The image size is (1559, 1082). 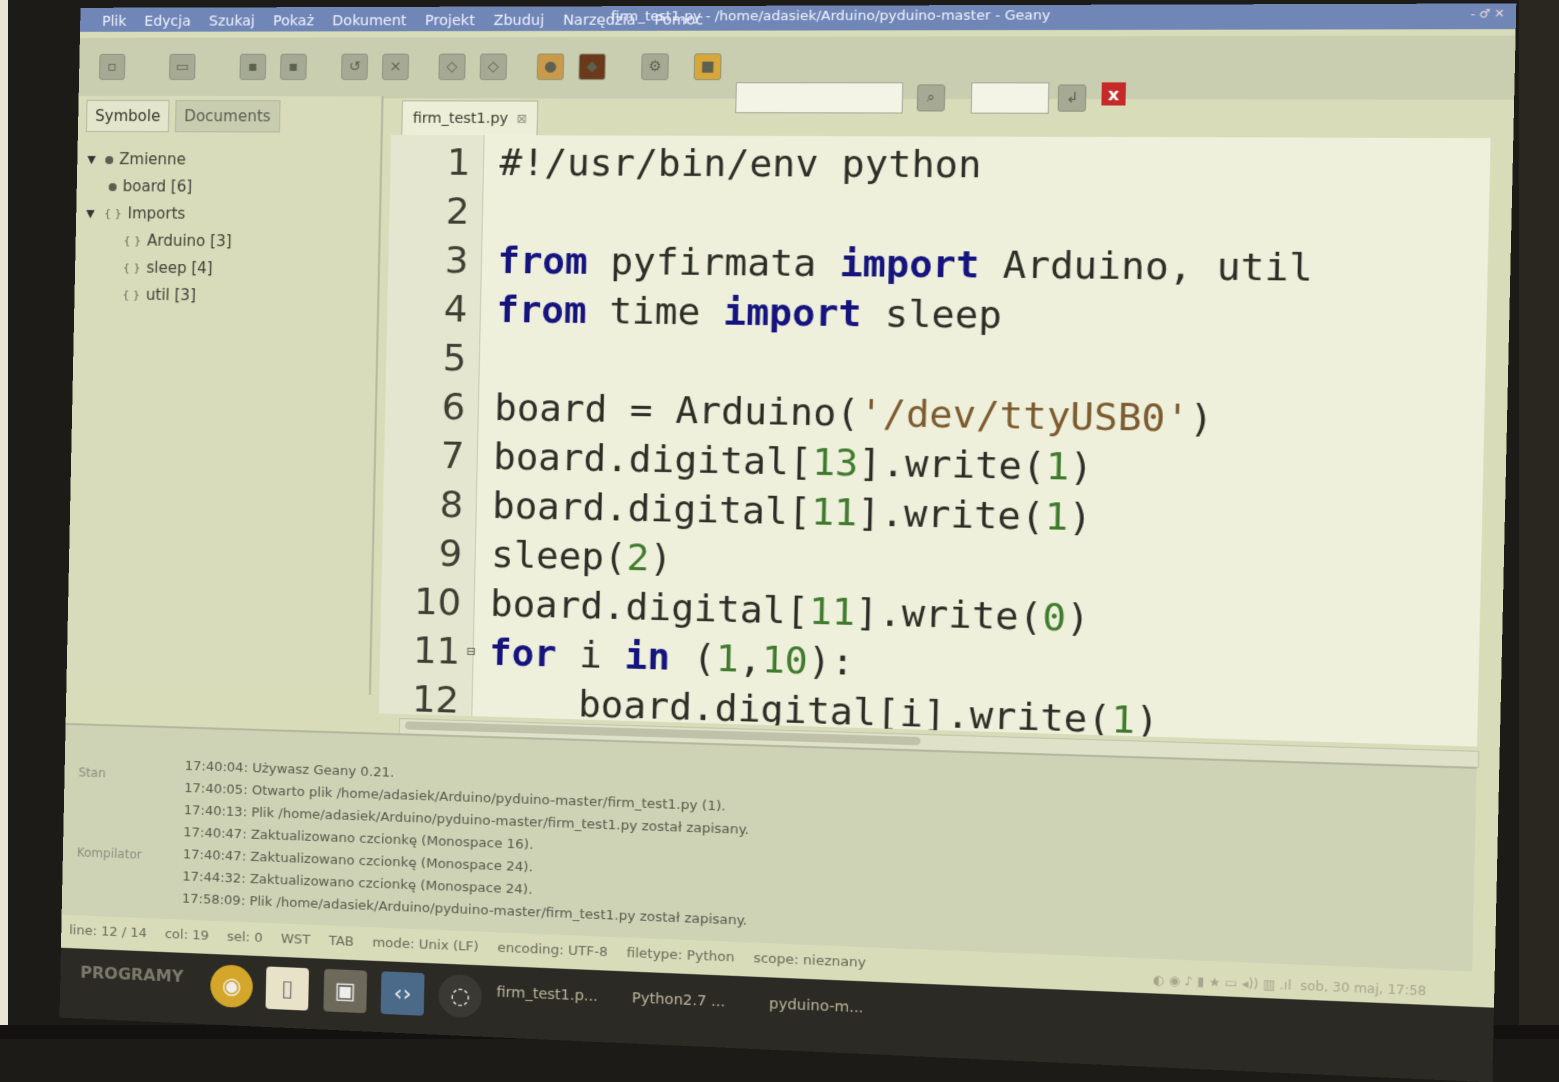 What do you see at coordinates (91, 772) in the screenshot?
I see `message-tab-status: Stan` at bounding box center [91, 772].